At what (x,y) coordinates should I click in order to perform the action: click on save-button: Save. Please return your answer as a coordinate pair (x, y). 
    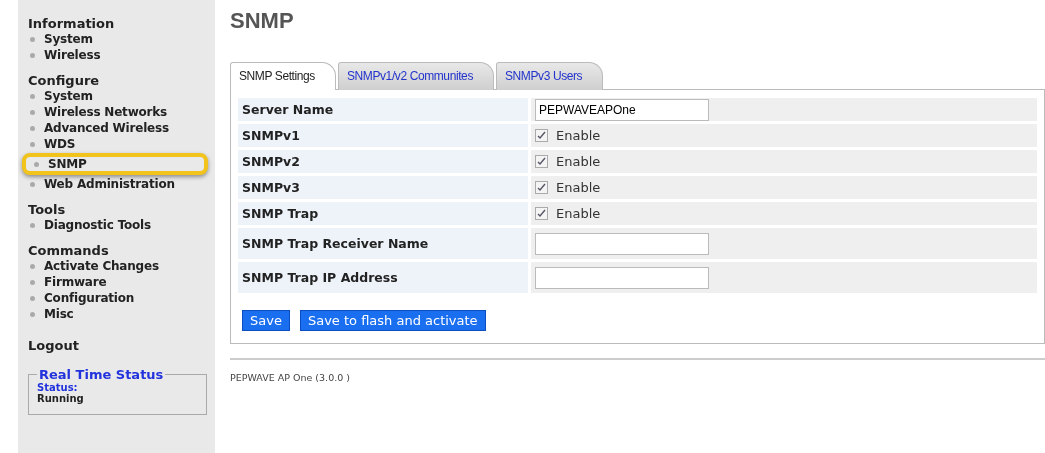
    Looking at the image, I should click on (266, 320).